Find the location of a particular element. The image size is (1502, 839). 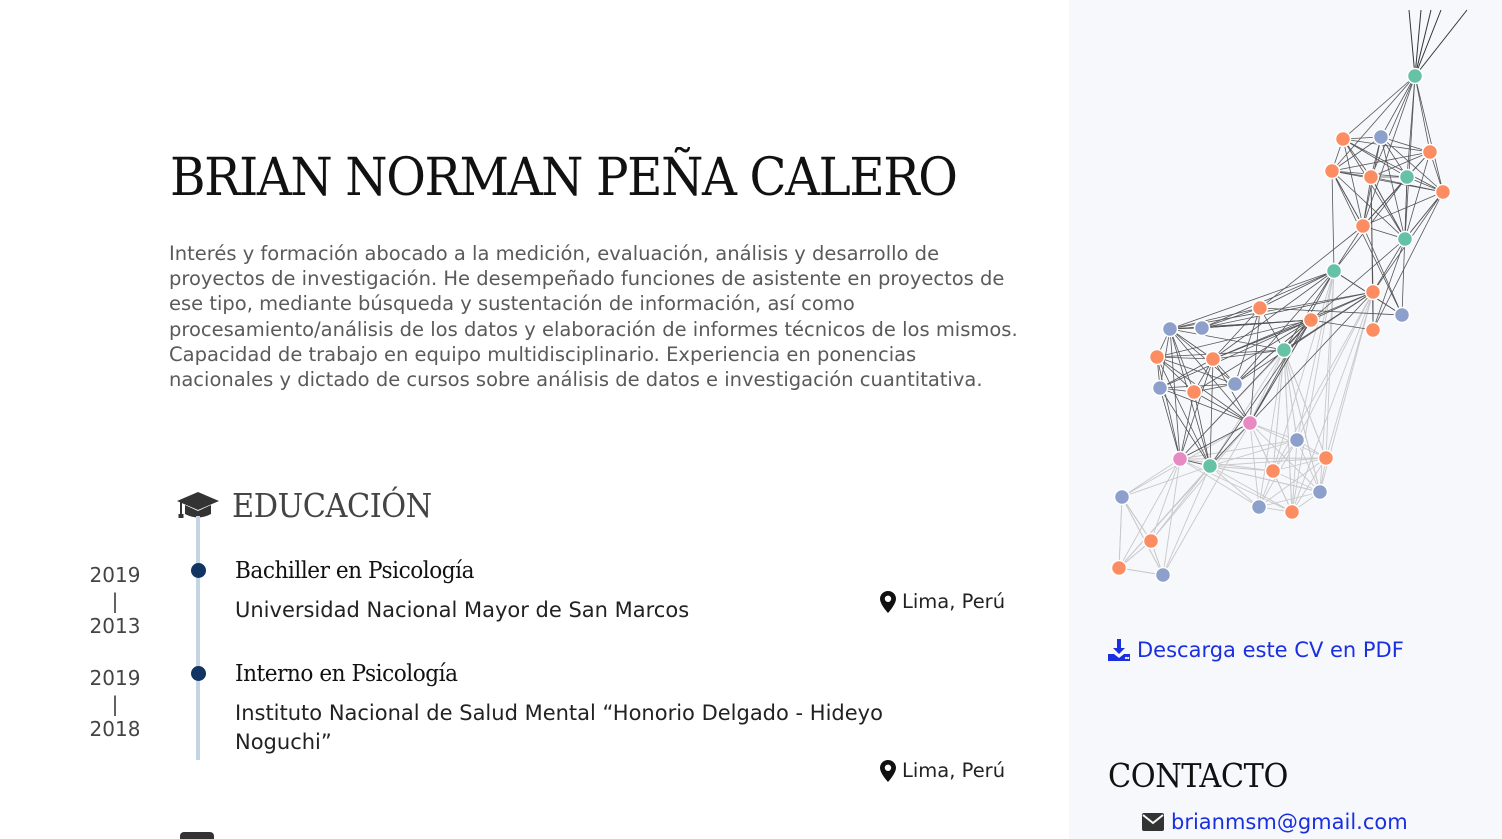

download-icon is located at coordinates (1119, 650).